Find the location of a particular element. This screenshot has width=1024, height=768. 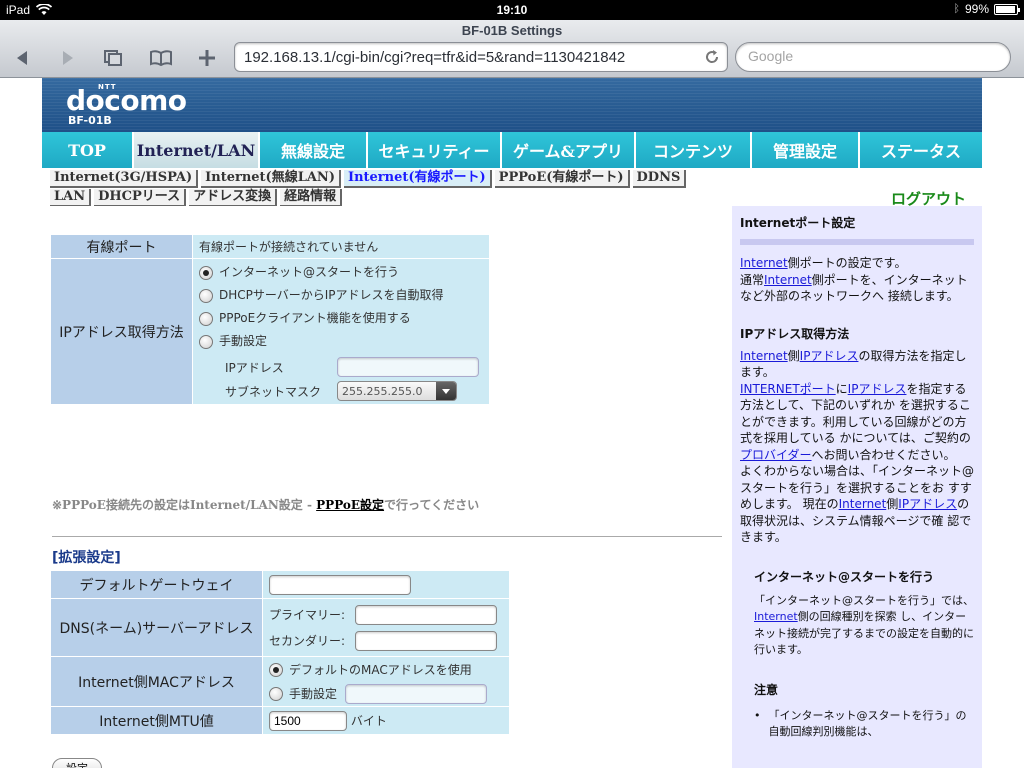

site-header: NTT docomo BF-01B is located at coordinates (512, 105).